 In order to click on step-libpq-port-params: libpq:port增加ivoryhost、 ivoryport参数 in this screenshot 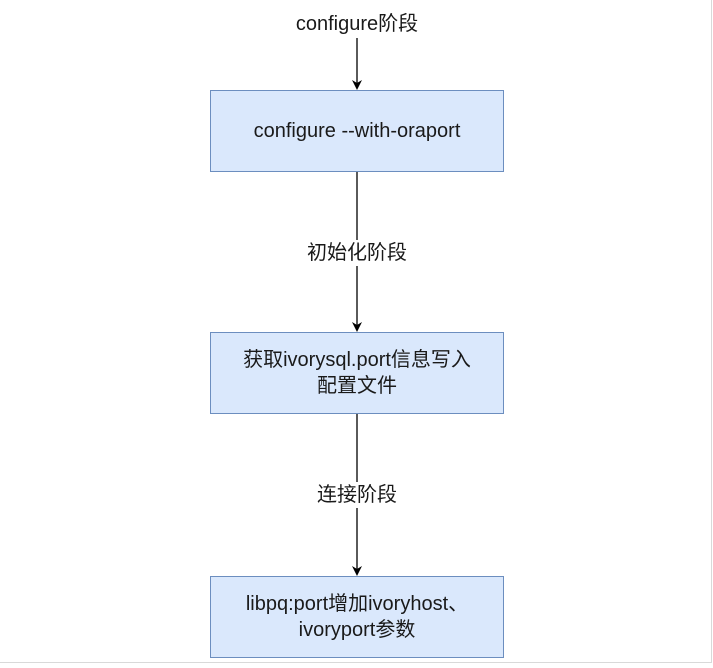, I will do `click(357, 617)`.